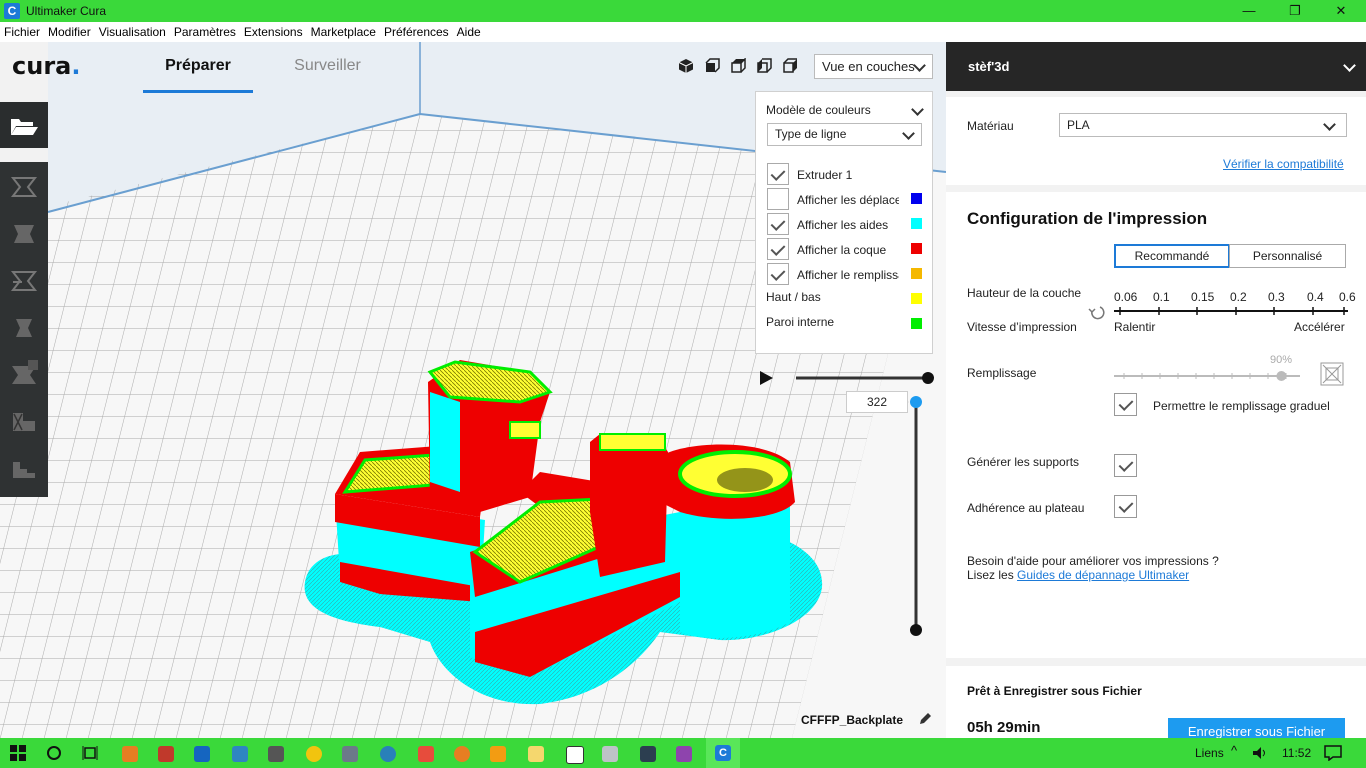  Describe the element at coordinates (1087, 218) in the screenshot. I see `print-setup-title: Configuration de l'impression` at that location.